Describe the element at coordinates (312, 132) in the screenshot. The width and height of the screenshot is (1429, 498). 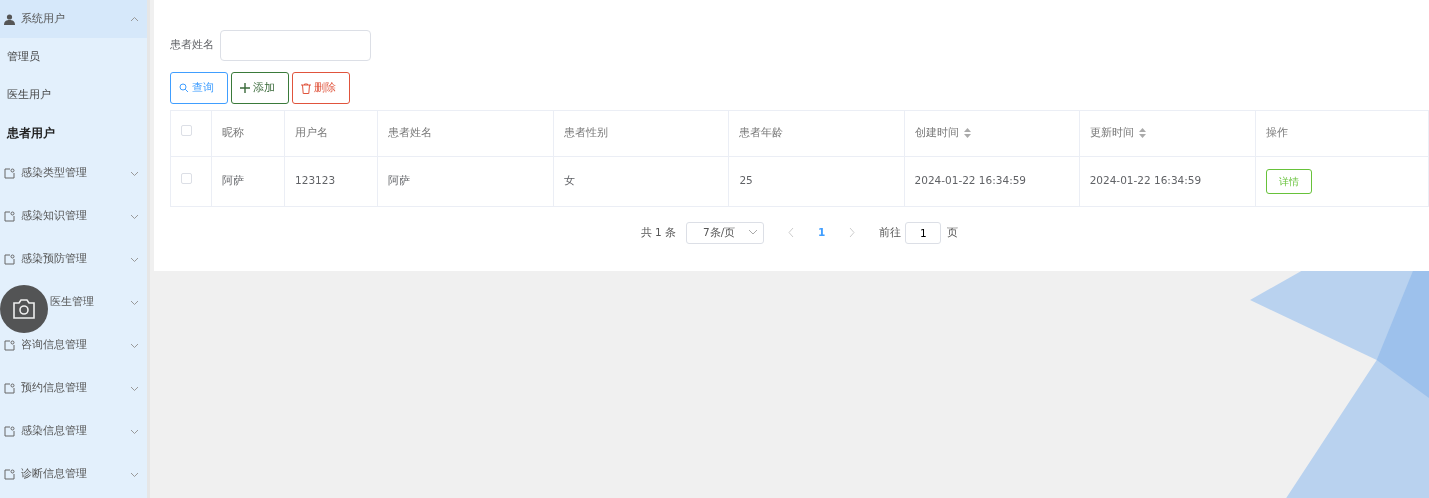
I see `column-header: 用户名` at that location.